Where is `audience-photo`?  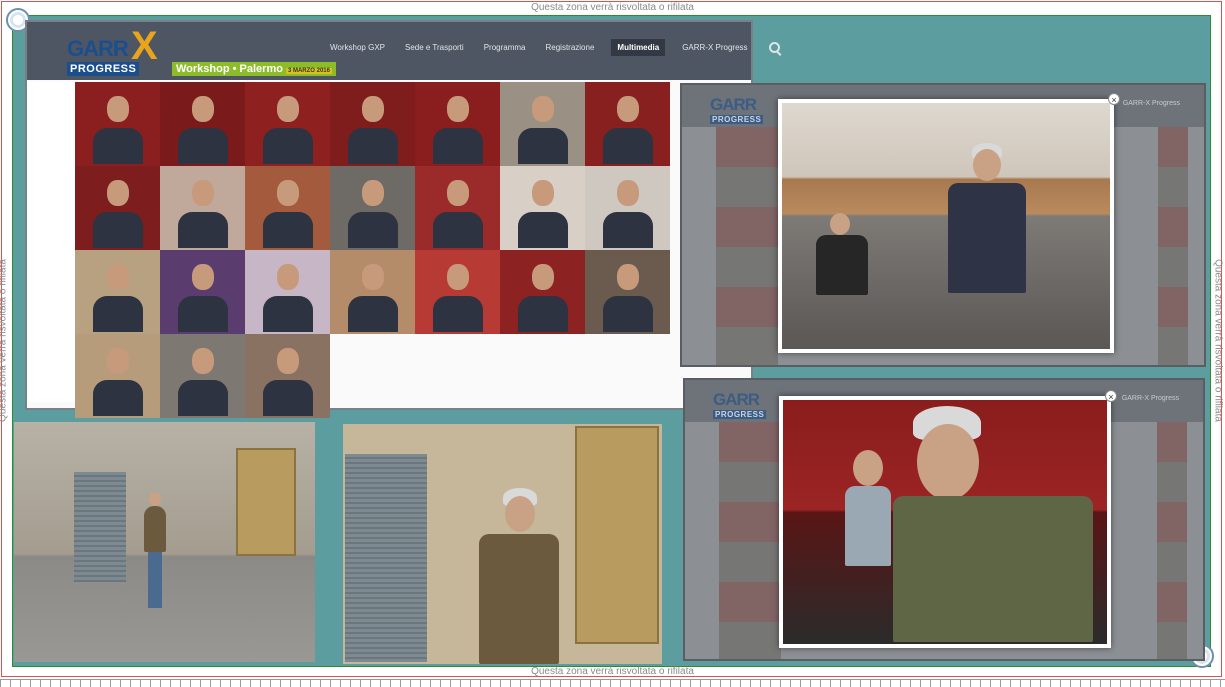
audience-photo is located at coordinates (946, 226).